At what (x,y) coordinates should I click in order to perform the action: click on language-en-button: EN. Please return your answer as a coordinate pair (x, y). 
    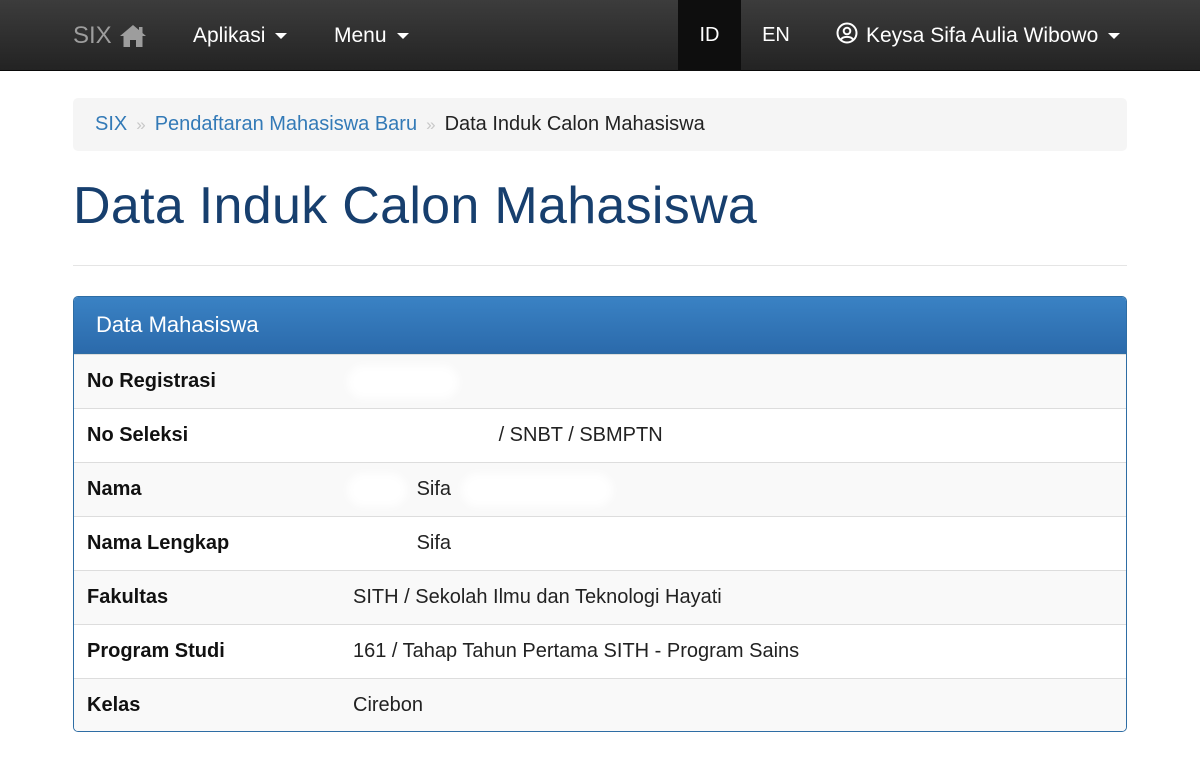
    Looking at the image, I should click on (776, 35).